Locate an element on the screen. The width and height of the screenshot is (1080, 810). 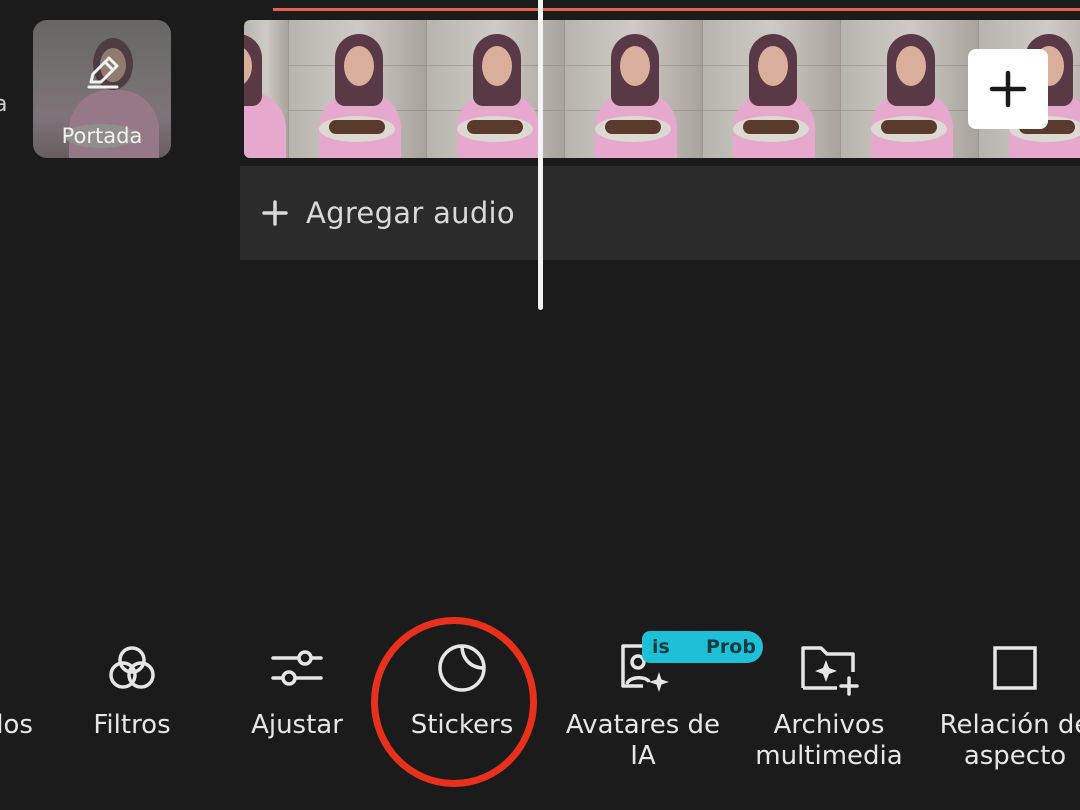
filters-icon is located at coordinates (132, 667).